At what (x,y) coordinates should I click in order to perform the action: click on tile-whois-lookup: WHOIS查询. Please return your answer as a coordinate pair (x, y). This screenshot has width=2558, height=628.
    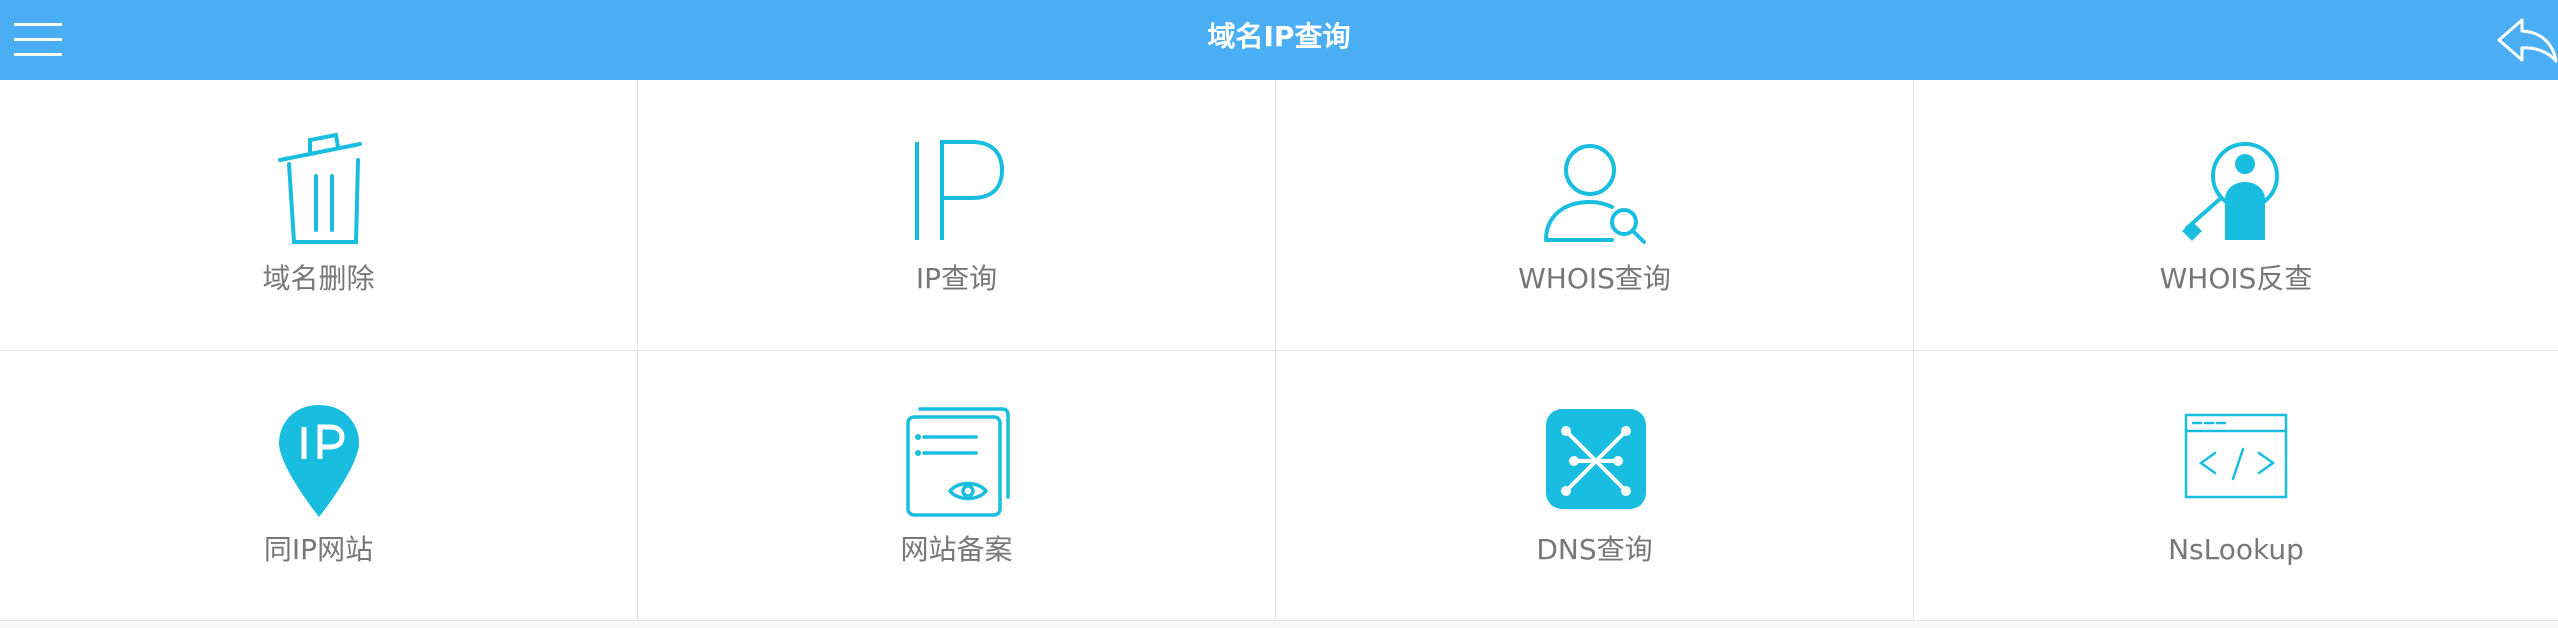
    Looking at the image, I should click on (1595, 215).